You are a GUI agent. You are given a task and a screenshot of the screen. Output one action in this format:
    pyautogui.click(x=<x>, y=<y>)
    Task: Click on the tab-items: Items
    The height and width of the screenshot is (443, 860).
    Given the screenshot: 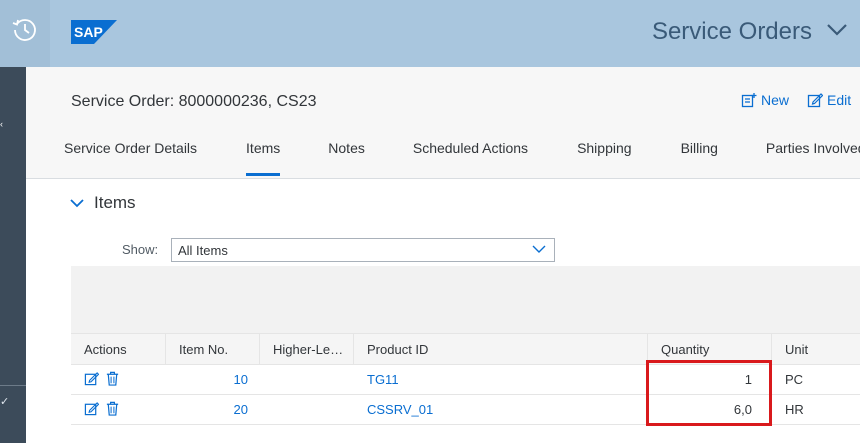 What is the action you would take?
    pyautogui.click(x=263, y=158)
    